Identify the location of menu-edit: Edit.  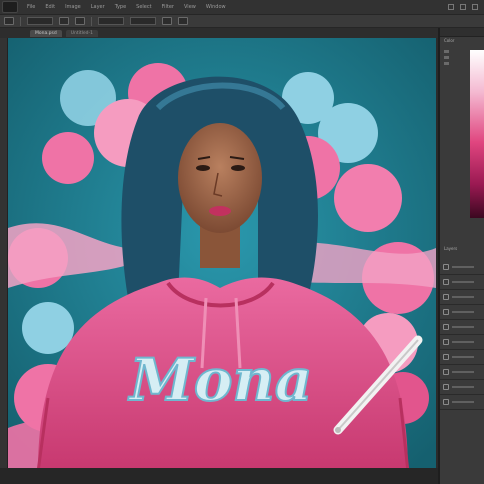
(50, 7).